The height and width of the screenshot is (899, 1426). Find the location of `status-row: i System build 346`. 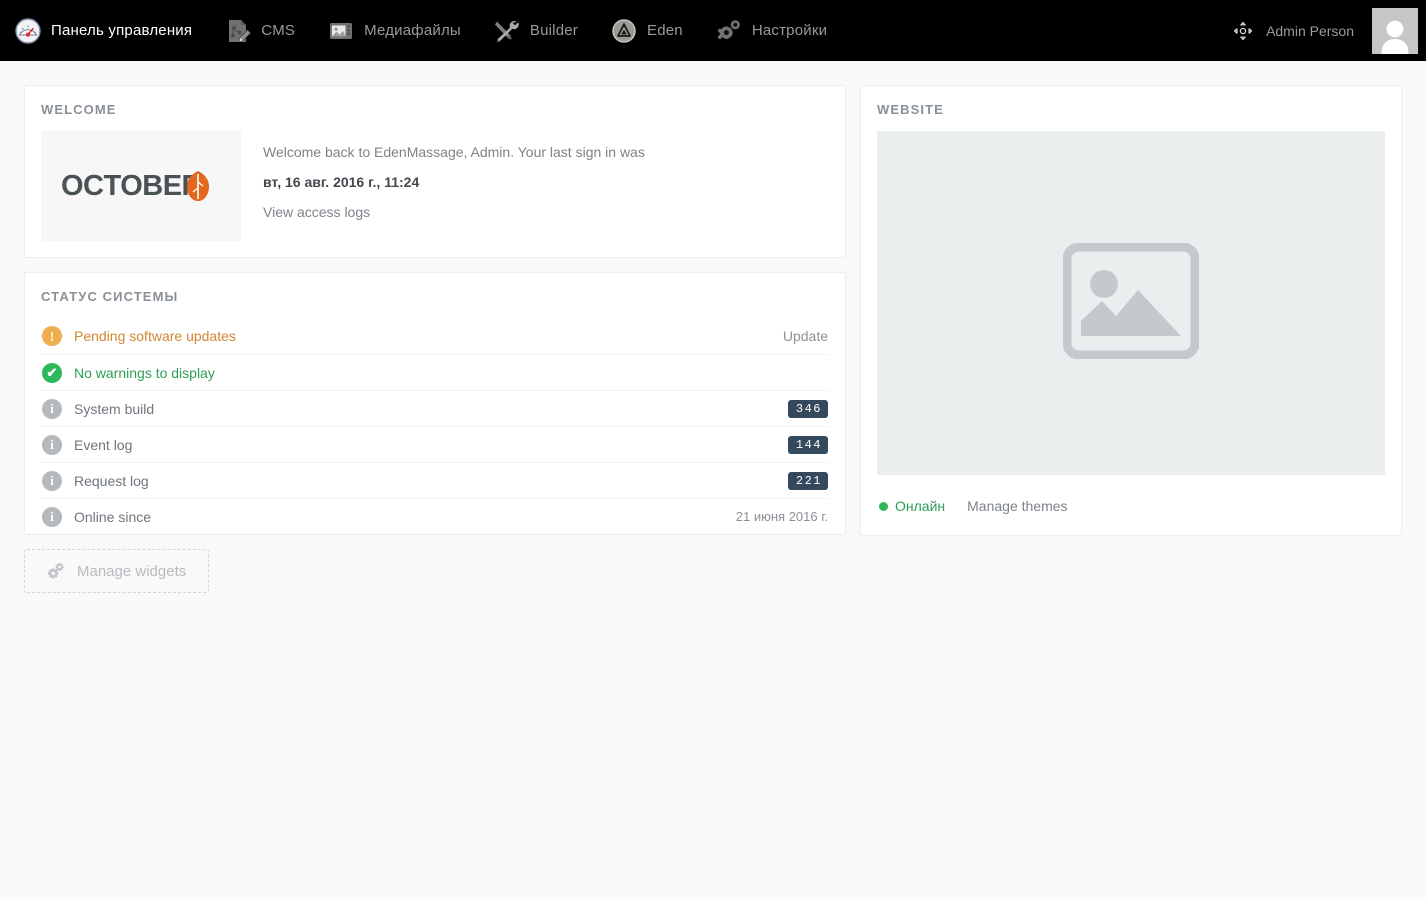

status-row: i System build 346 is located at coordinates (435, 408).